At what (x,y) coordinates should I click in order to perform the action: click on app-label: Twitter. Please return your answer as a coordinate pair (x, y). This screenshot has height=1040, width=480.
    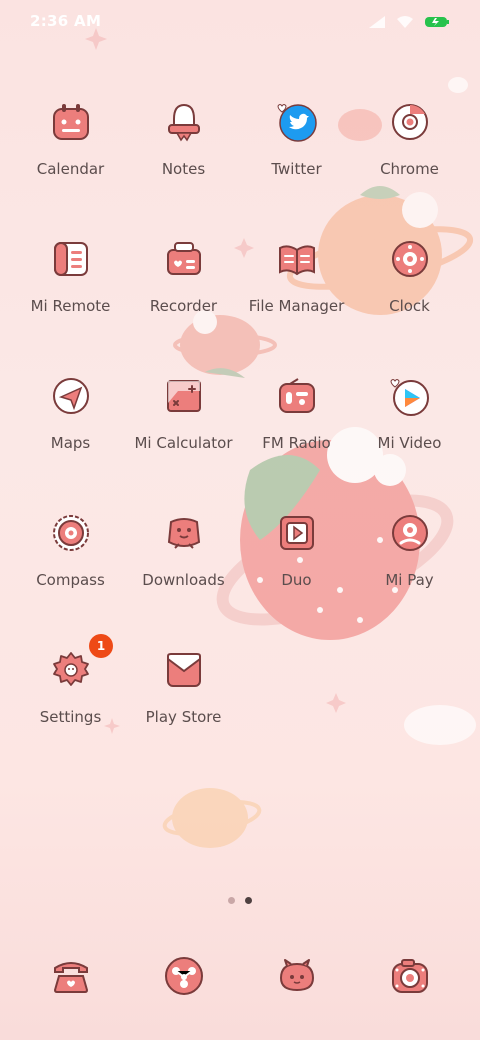
    Looking at the image, I should click on (296, 169).